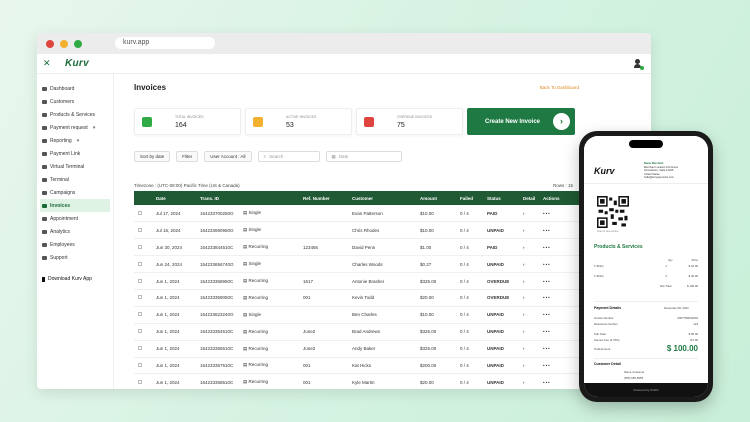 This screenshot has height=422, width=750. Describe the element at coordinates (75, 244) in the screenshot. I see `sidebar-item-employees: Employees` at that location.